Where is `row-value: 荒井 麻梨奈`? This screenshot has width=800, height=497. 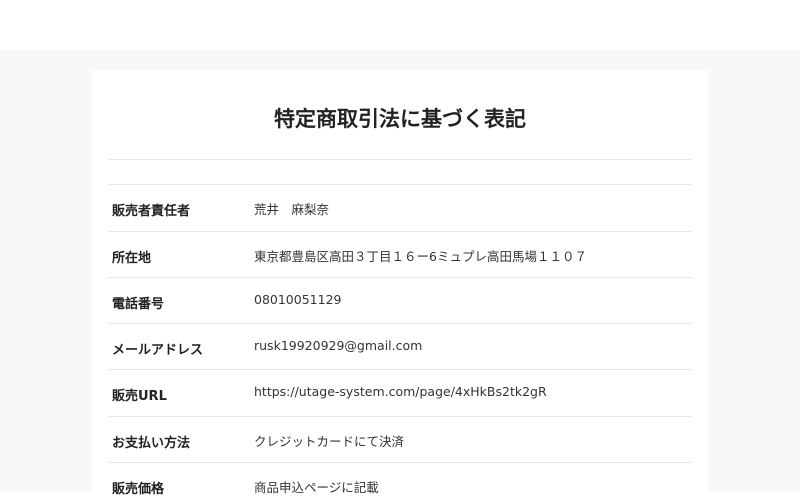 row-value: 荒井 麻梨奈 is located at coordinates (292, 209).